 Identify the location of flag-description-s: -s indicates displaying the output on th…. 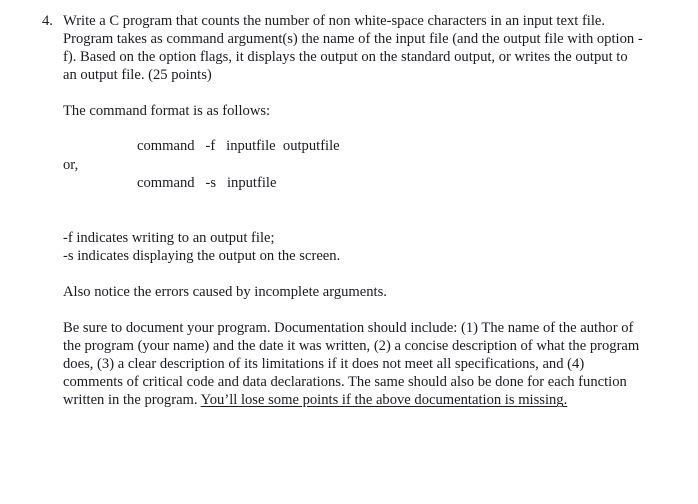
(202, 255).